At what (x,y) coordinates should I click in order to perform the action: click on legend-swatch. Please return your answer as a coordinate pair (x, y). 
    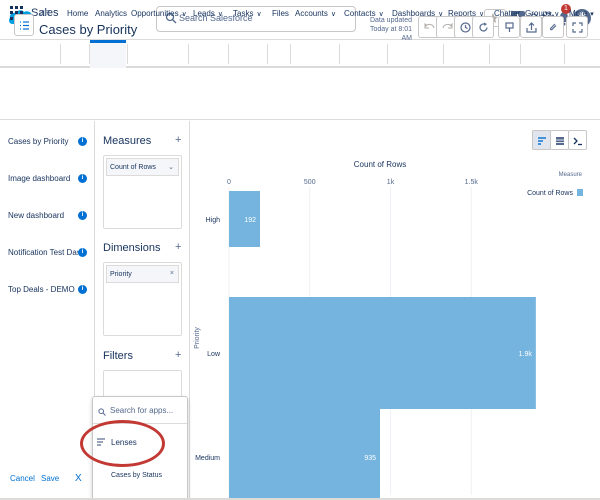
    Looking at the image, I should click on (580, 192).